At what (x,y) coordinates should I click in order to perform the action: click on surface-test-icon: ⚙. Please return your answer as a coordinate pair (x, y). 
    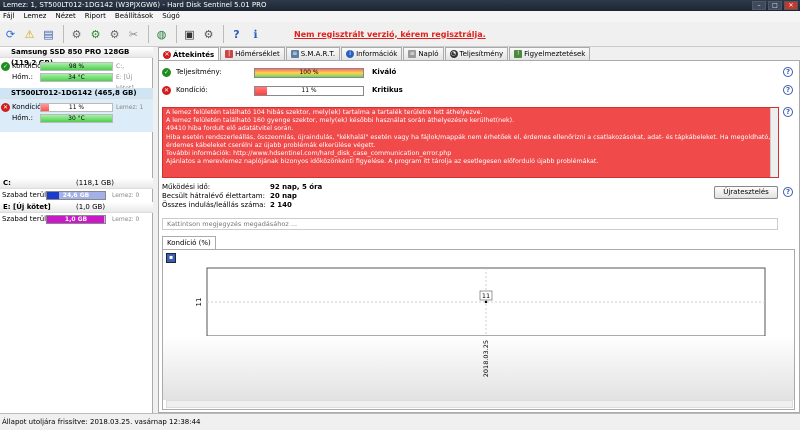
    Looking at the image, I should click on (95, 34).